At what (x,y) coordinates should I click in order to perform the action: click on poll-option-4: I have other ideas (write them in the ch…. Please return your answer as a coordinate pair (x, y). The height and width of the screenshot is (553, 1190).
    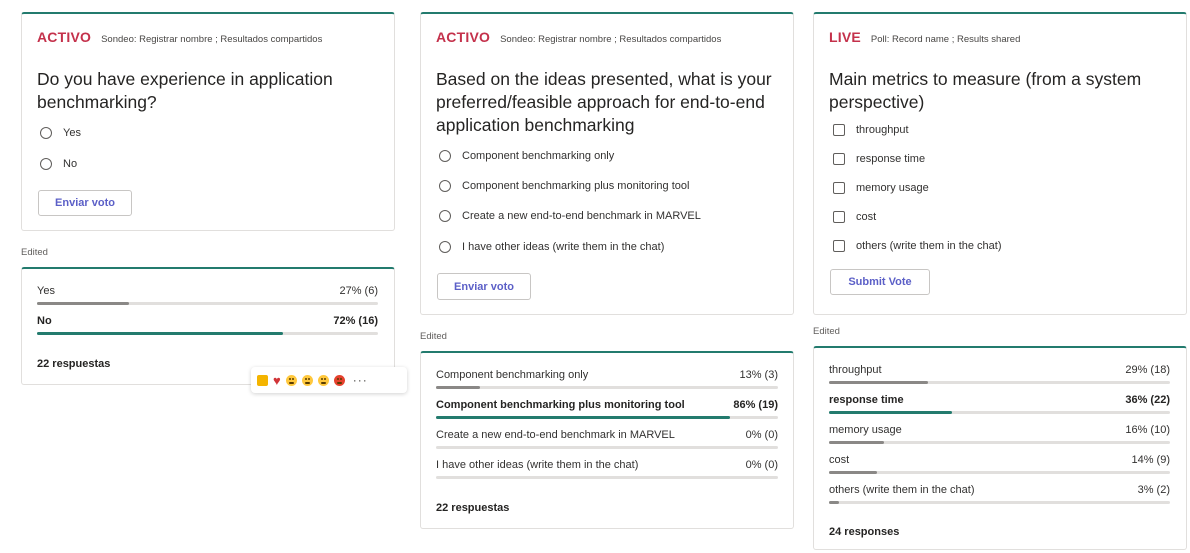
    Looking at the image, I should click on (551, 247).